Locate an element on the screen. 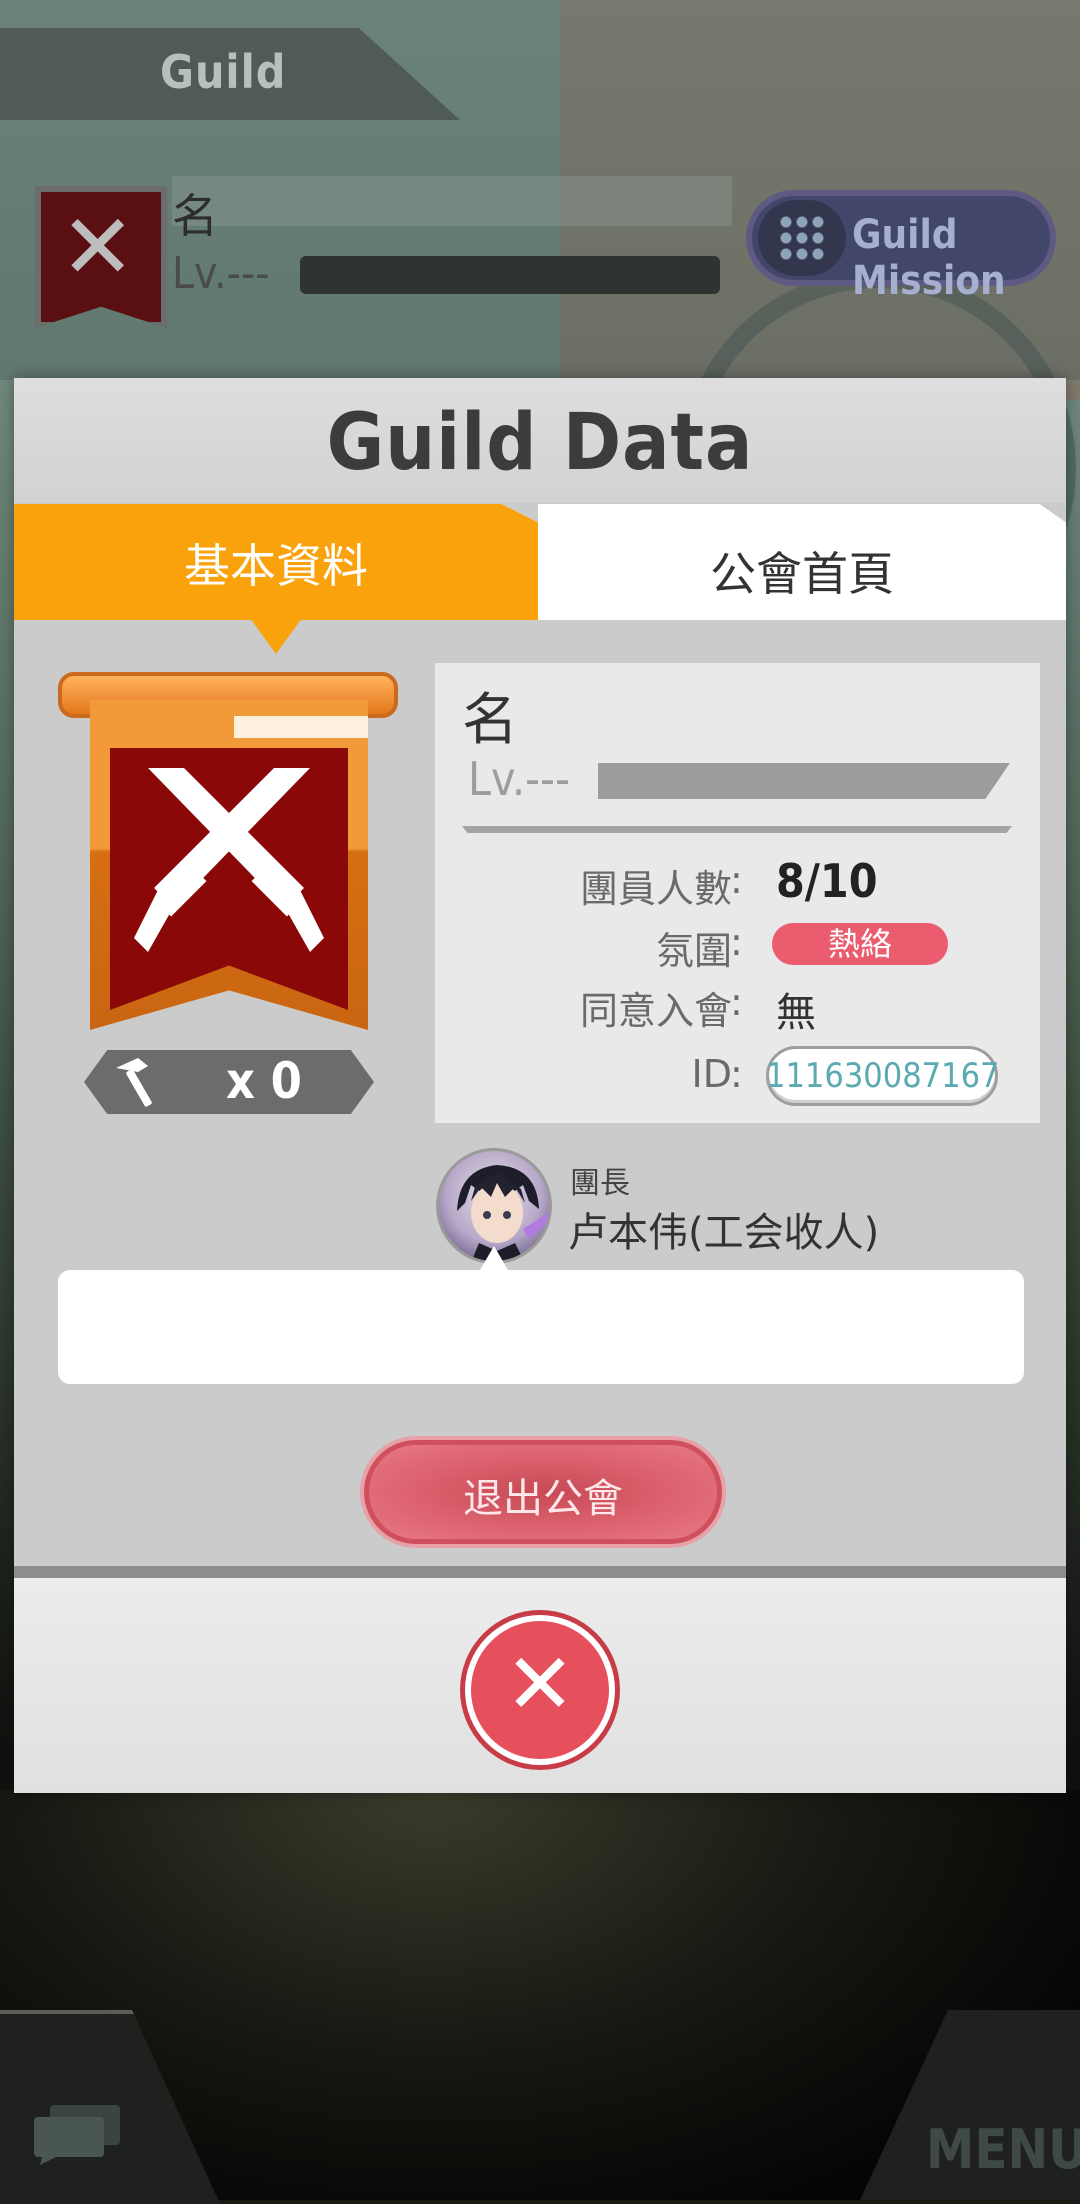  member-count-label: 團員人數 is located at coordinates (655, 889).